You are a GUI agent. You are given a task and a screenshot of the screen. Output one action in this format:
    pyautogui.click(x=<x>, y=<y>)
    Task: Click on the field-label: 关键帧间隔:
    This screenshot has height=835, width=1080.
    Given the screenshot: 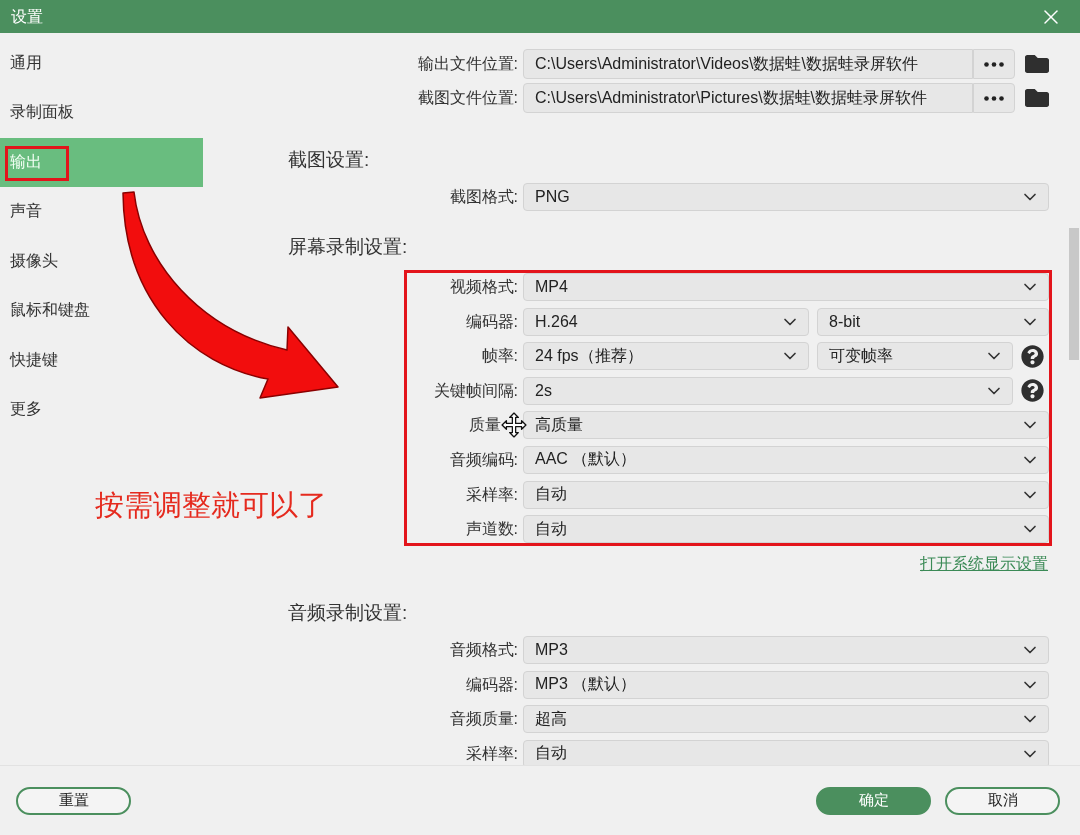 What is the action you would take?
    pyautogui.click(x=475, y=390)
    